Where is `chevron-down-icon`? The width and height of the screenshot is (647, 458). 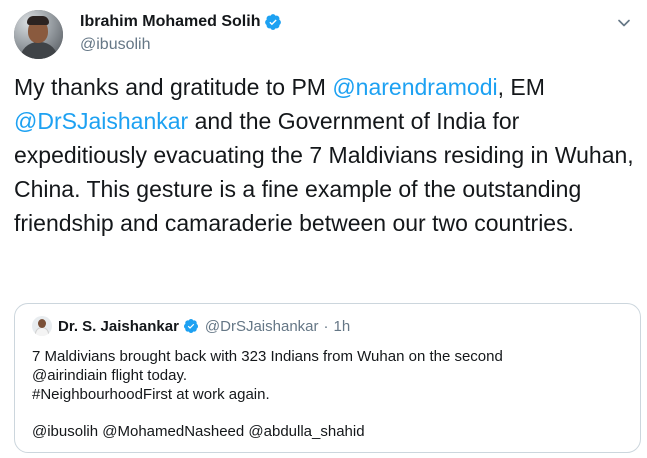 chevron-down-icon is located at coordinates (624, 23).